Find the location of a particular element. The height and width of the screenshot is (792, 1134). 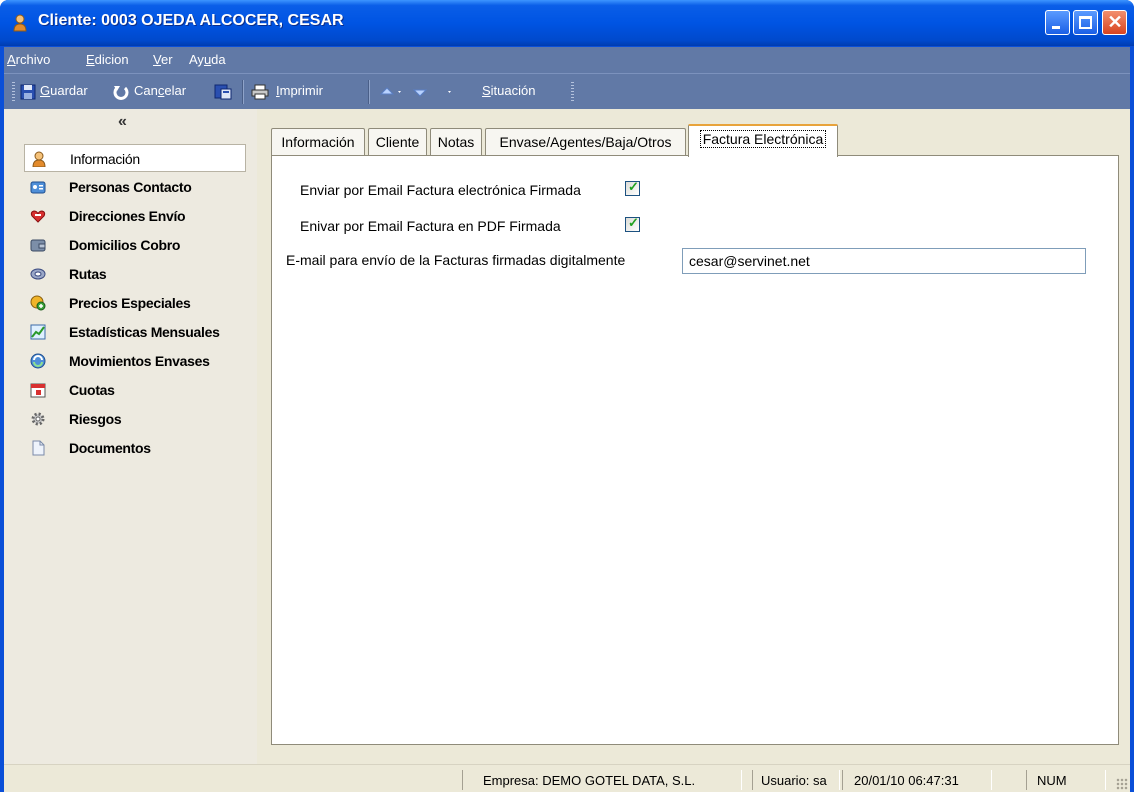

chart-icon is located at coordinates (38, 332).